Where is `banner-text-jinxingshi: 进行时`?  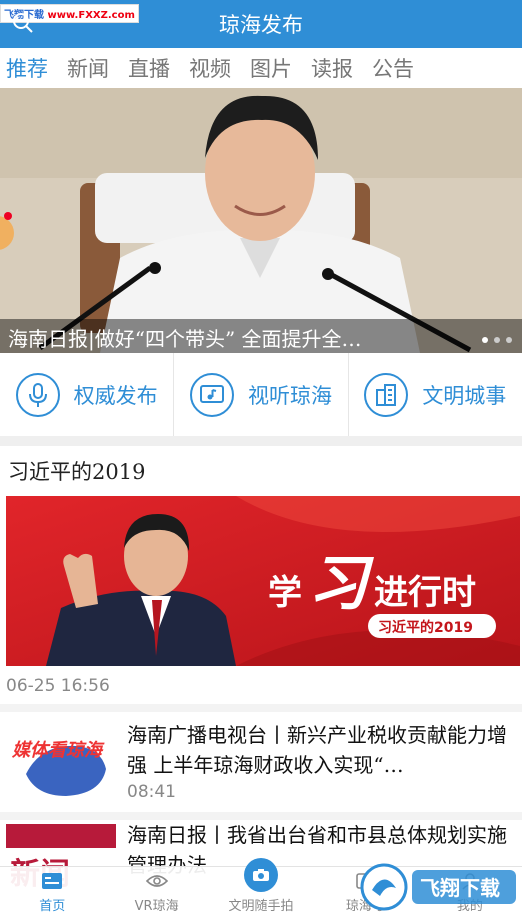
banner-text-jinxingshi: 进行时 is located at coordinates (425, 593).